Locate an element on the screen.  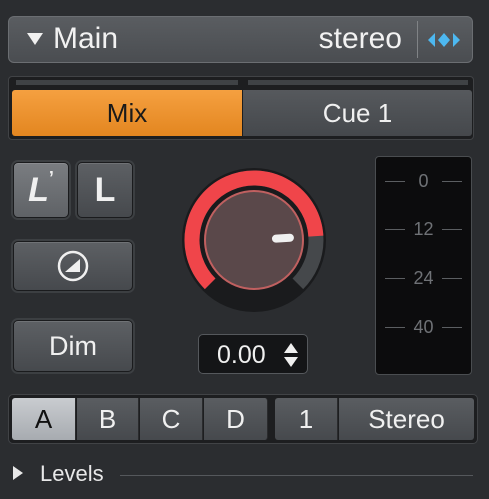
cue-activity-strip is located at coordinates (358, 82).